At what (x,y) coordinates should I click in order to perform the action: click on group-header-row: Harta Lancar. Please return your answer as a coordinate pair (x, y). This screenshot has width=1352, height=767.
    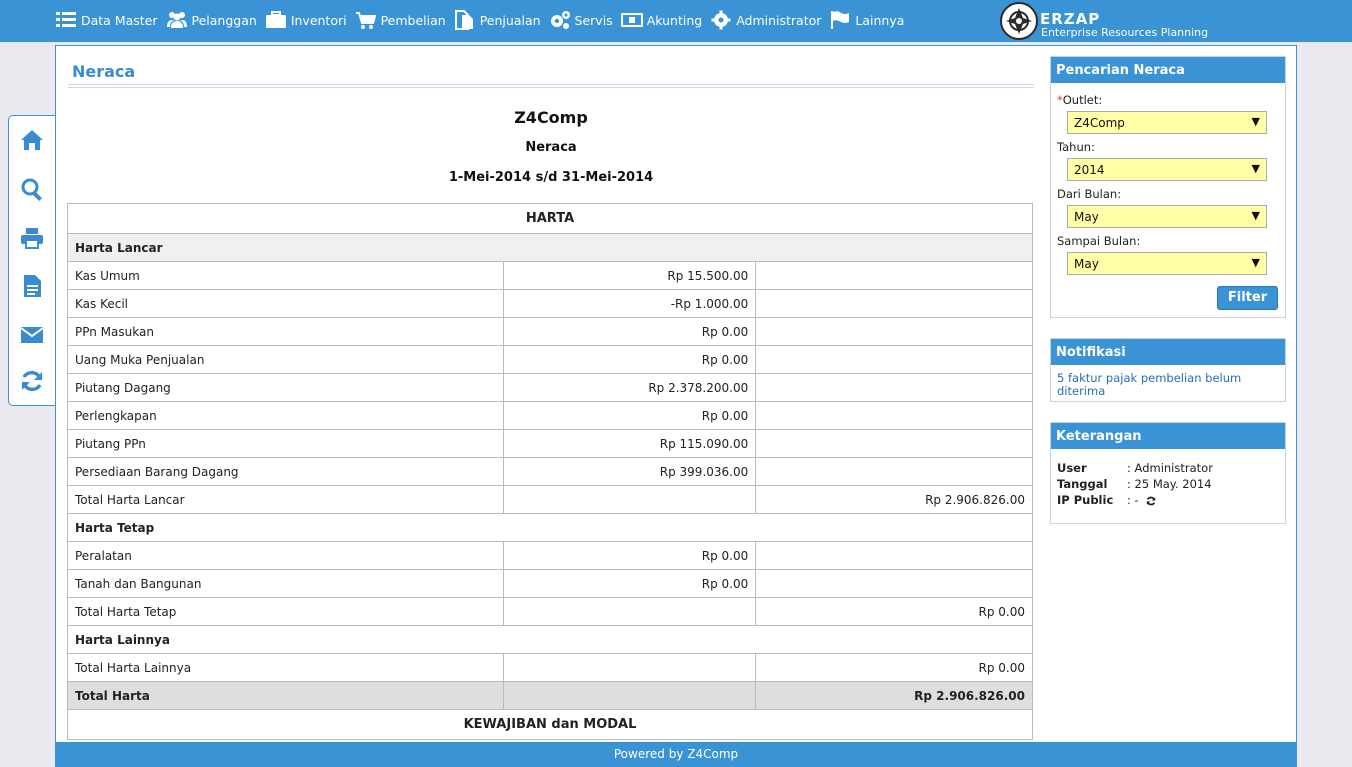
    Looking at the image, I should click on (550, 247).